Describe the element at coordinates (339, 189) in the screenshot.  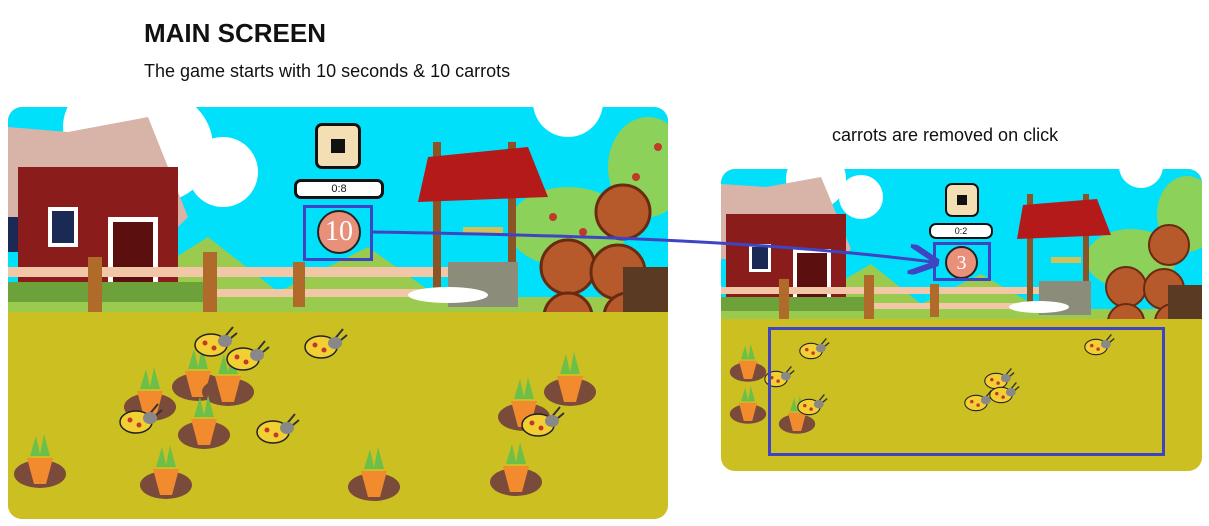
I see `timer-display: 0:8` at that location.